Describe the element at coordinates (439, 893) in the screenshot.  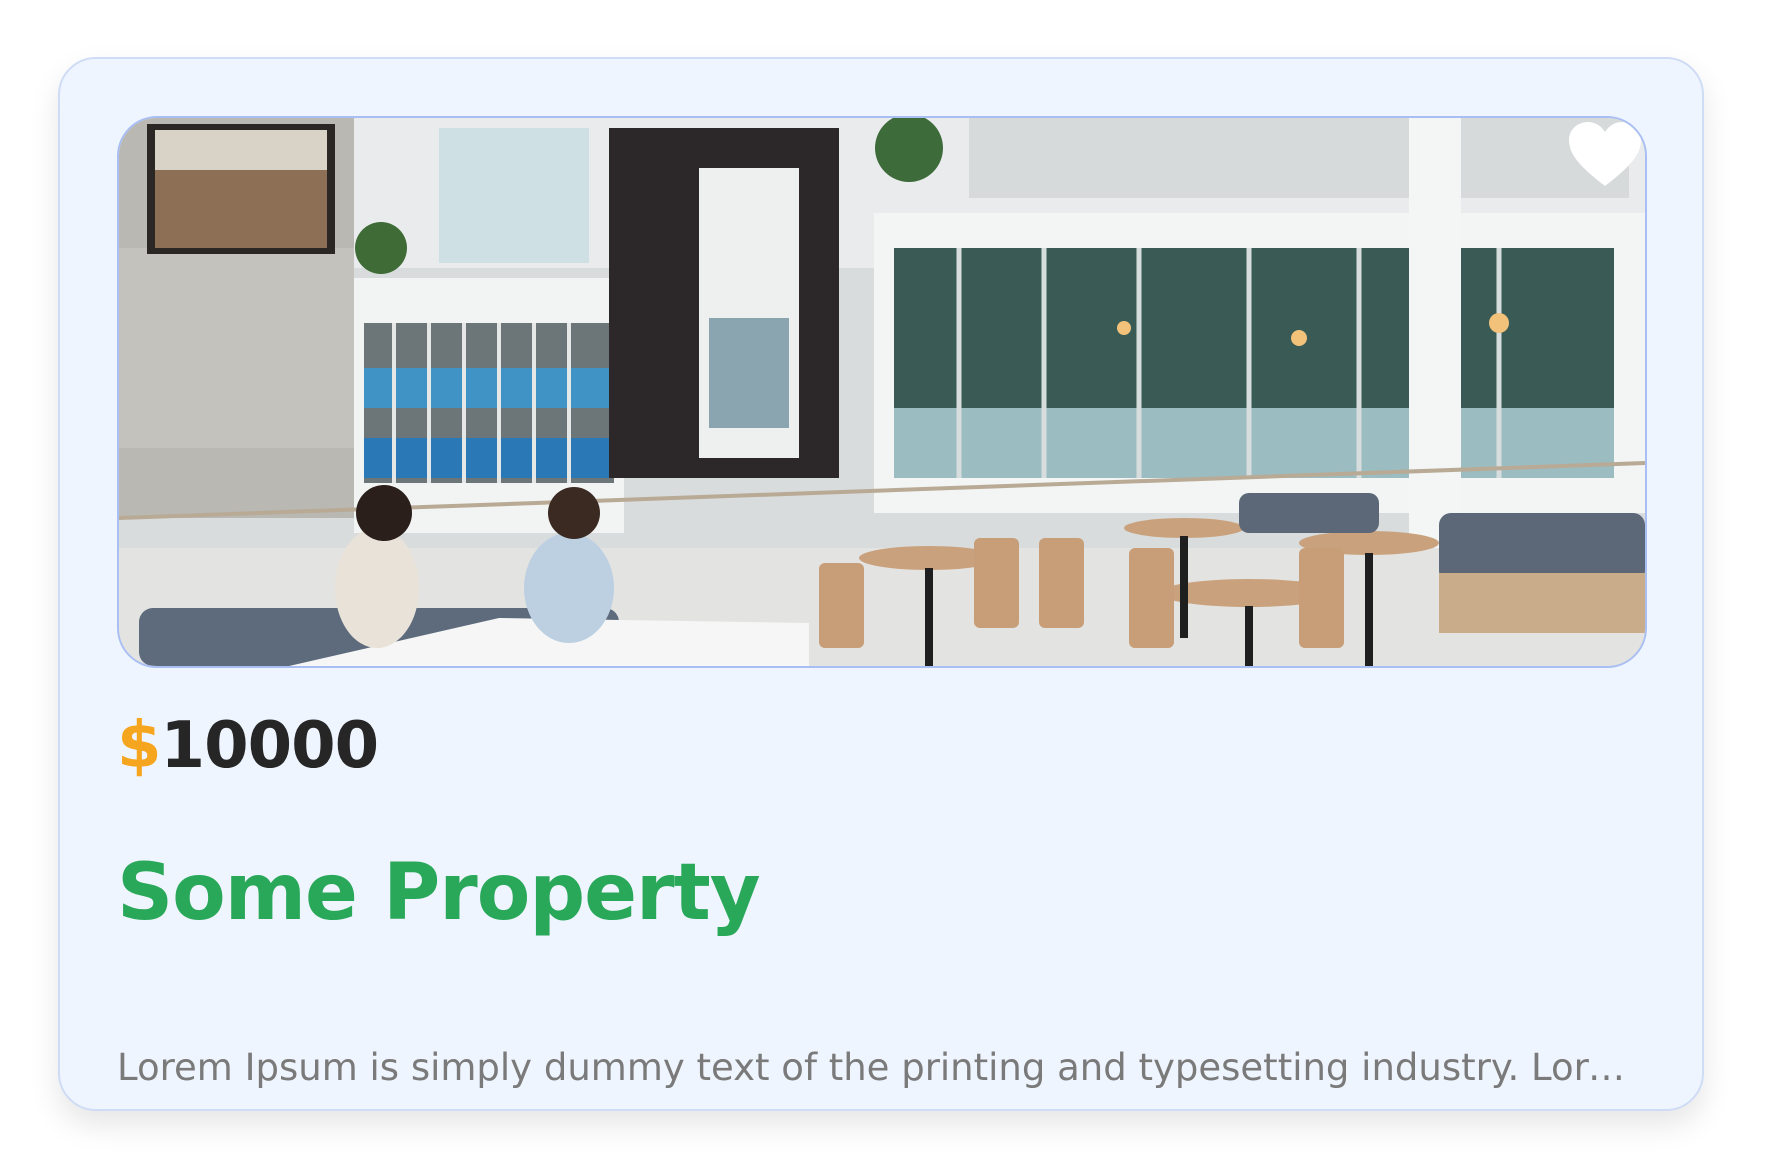
I see `property-title: Some Property` at that location.